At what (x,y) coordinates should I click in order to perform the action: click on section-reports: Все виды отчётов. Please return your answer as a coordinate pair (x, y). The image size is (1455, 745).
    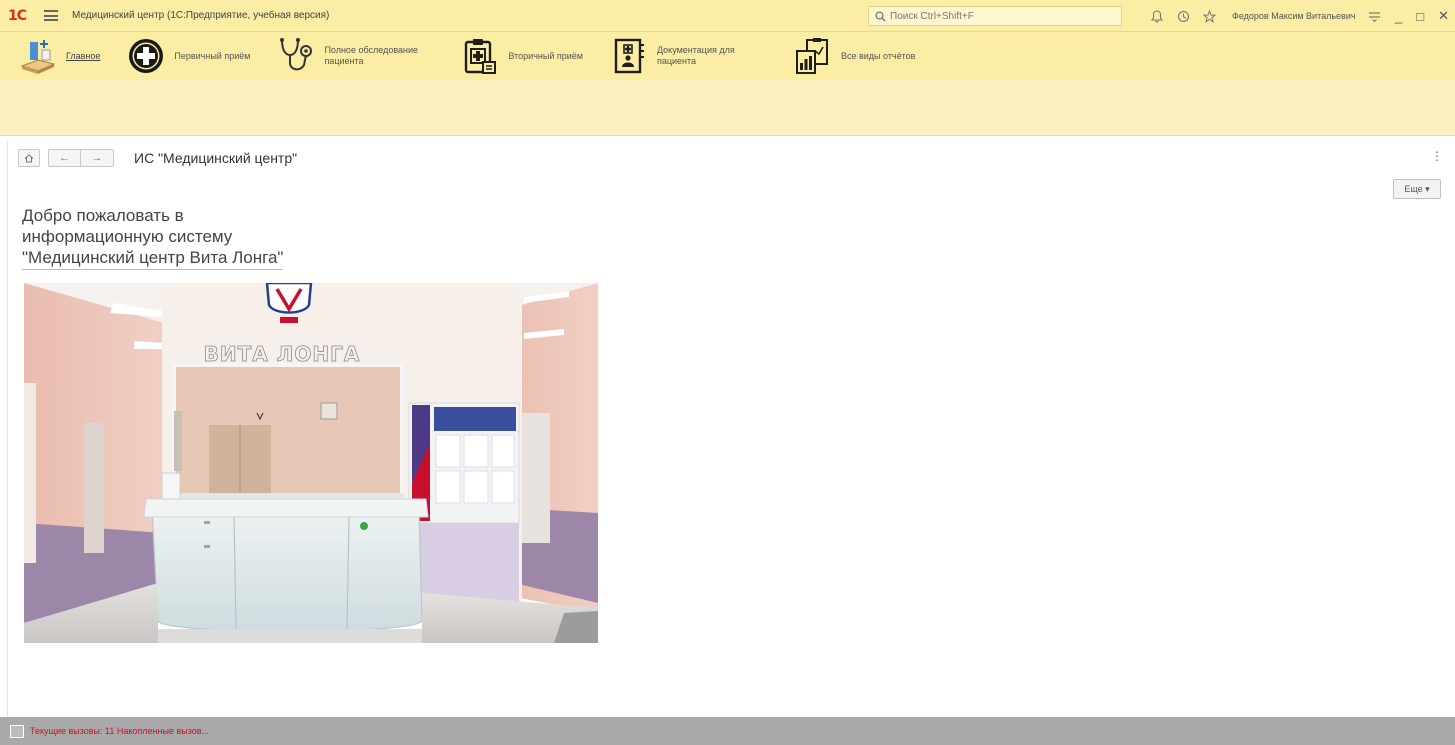
    Looking at the image, I should click on (854, 56).